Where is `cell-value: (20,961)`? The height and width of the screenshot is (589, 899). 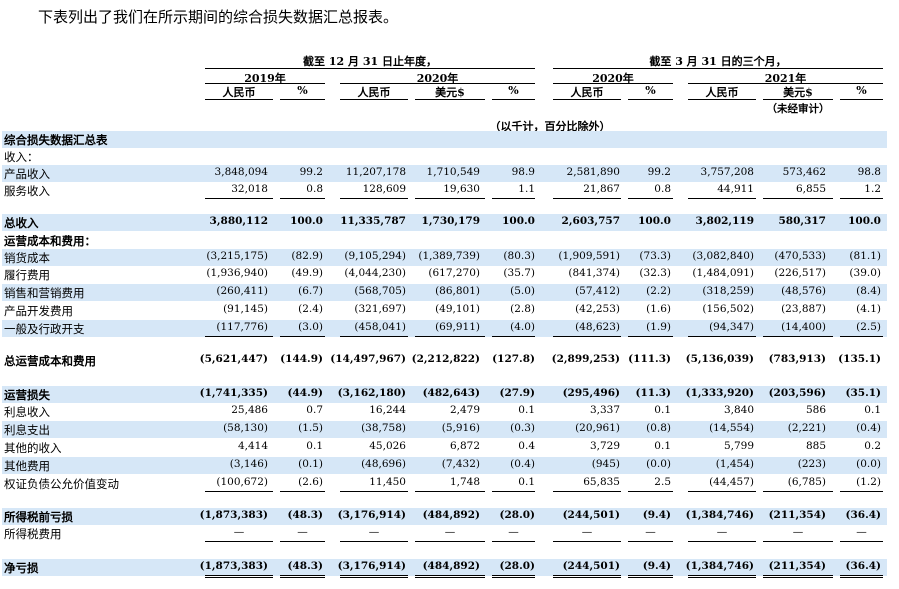 cell-value: (20,961) is located at coordinates (597, 428).